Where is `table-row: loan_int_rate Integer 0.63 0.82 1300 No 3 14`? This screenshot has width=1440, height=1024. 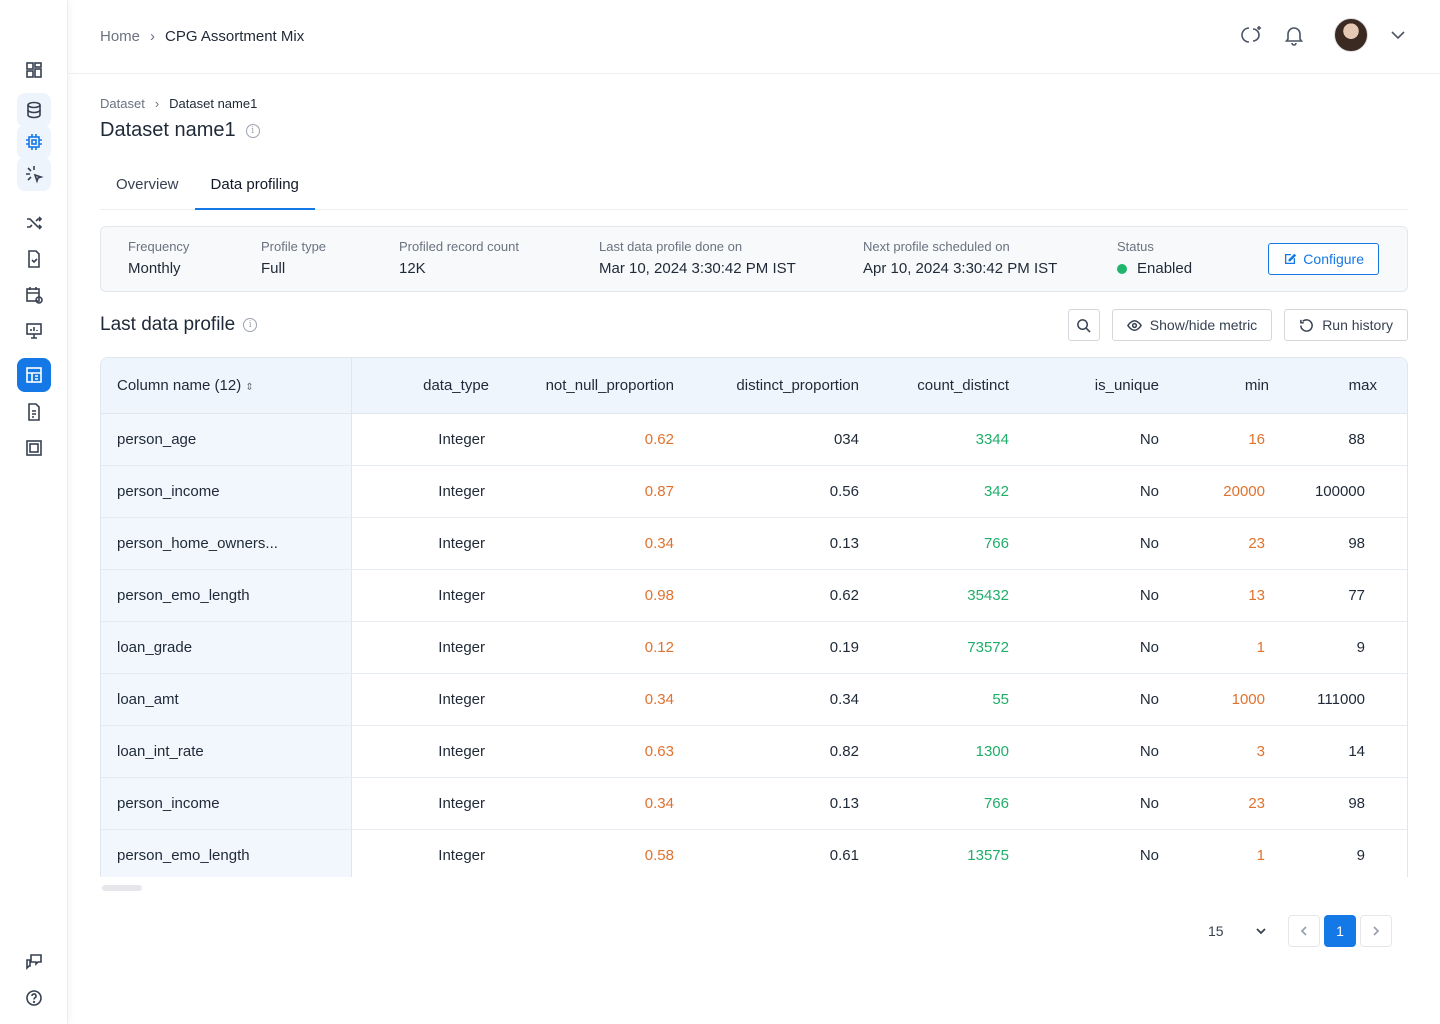
table-row: loan_int_rate Integer 0.63 0.82 1300 No 3 14 is located at coordinates (754, 751).